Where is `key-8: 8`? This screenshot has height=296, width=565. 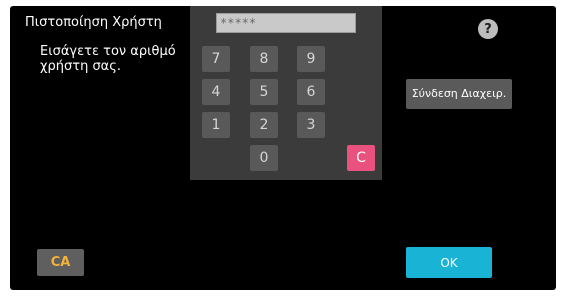 key-8: 8 is located at coordinates (264, 59).